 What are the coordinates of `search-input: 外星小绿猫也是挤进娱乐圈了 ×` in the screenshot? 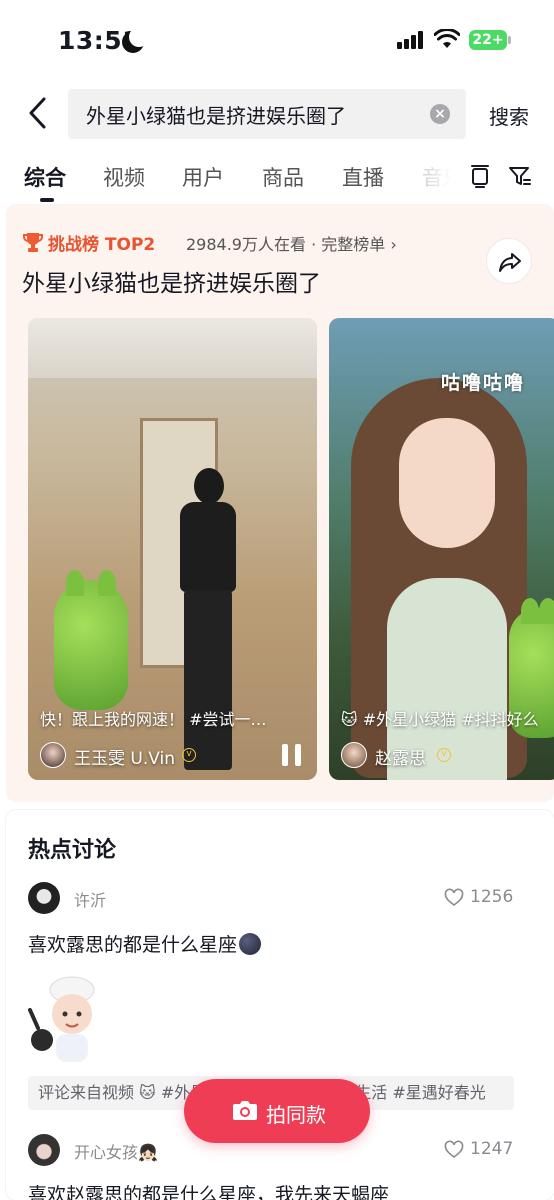 It's located at (267, 114).